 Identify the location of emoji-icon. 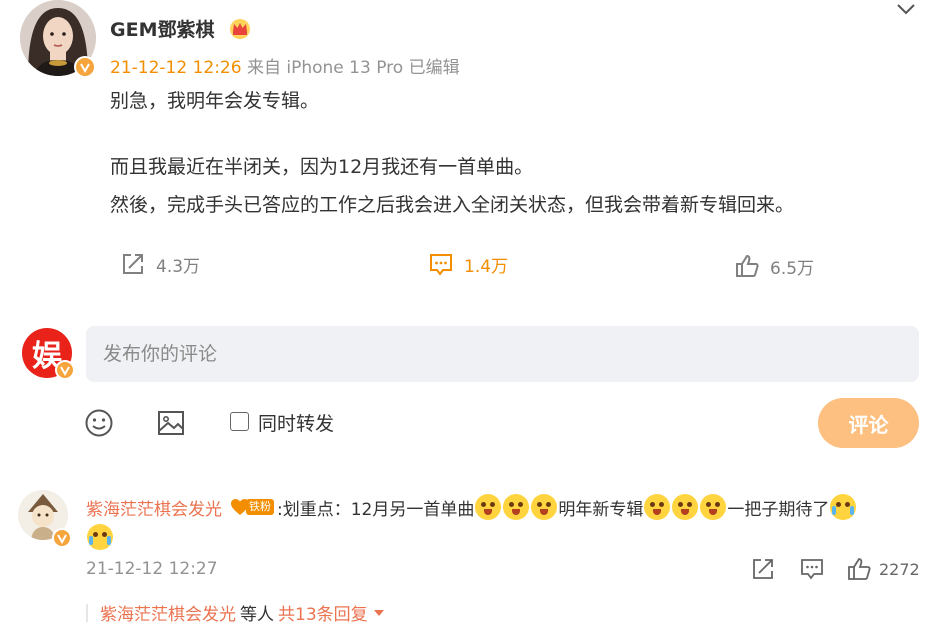
(99, 423).